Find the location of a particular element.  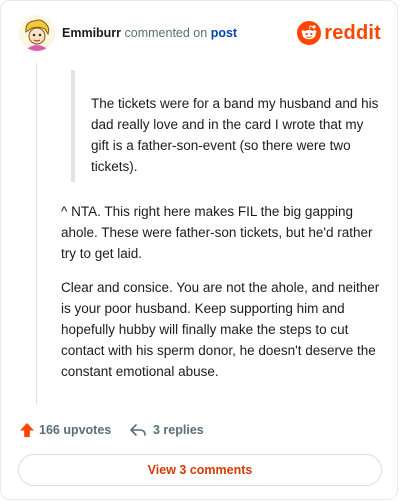

action-text: commented on is located at coordinates (166, 33).